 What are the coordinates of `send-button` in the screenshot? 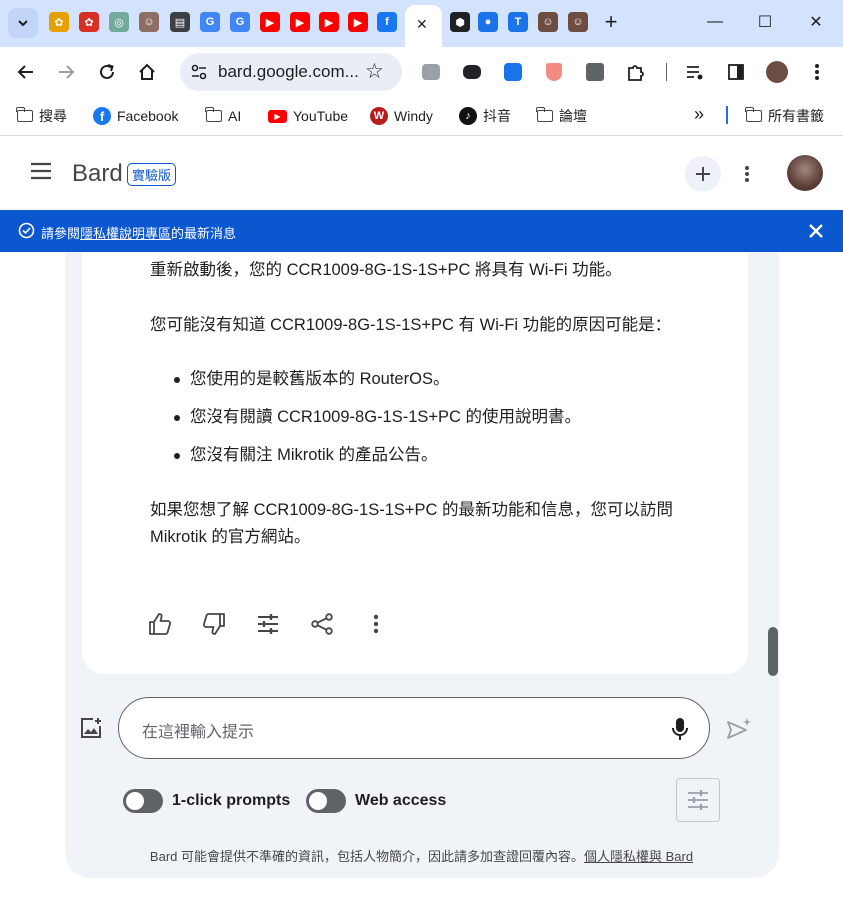 It's located at (739, 731).